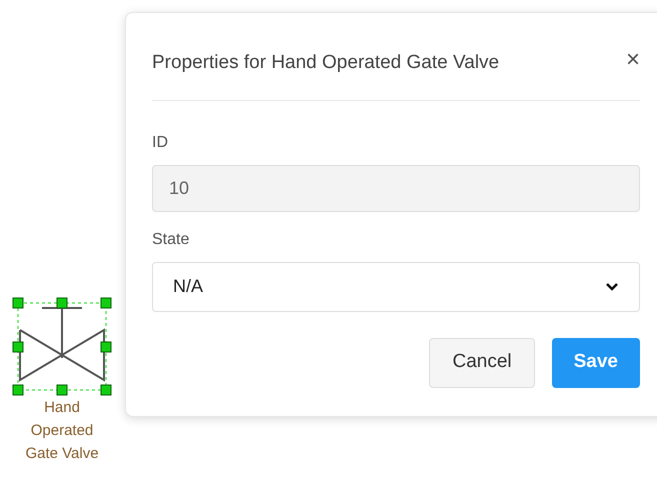  I want to click on field-label: State, so click(171, 240).